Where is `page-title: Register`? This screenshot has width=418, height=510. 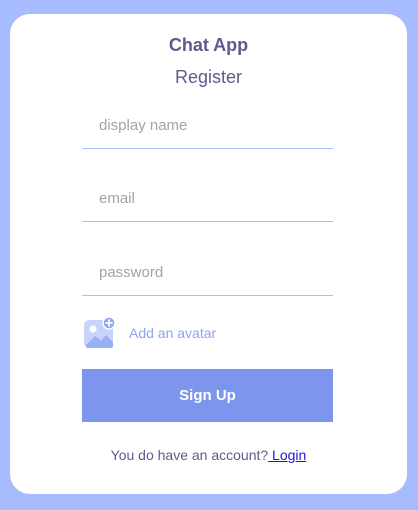 page-title: Register is located at coordinates (208, 77).